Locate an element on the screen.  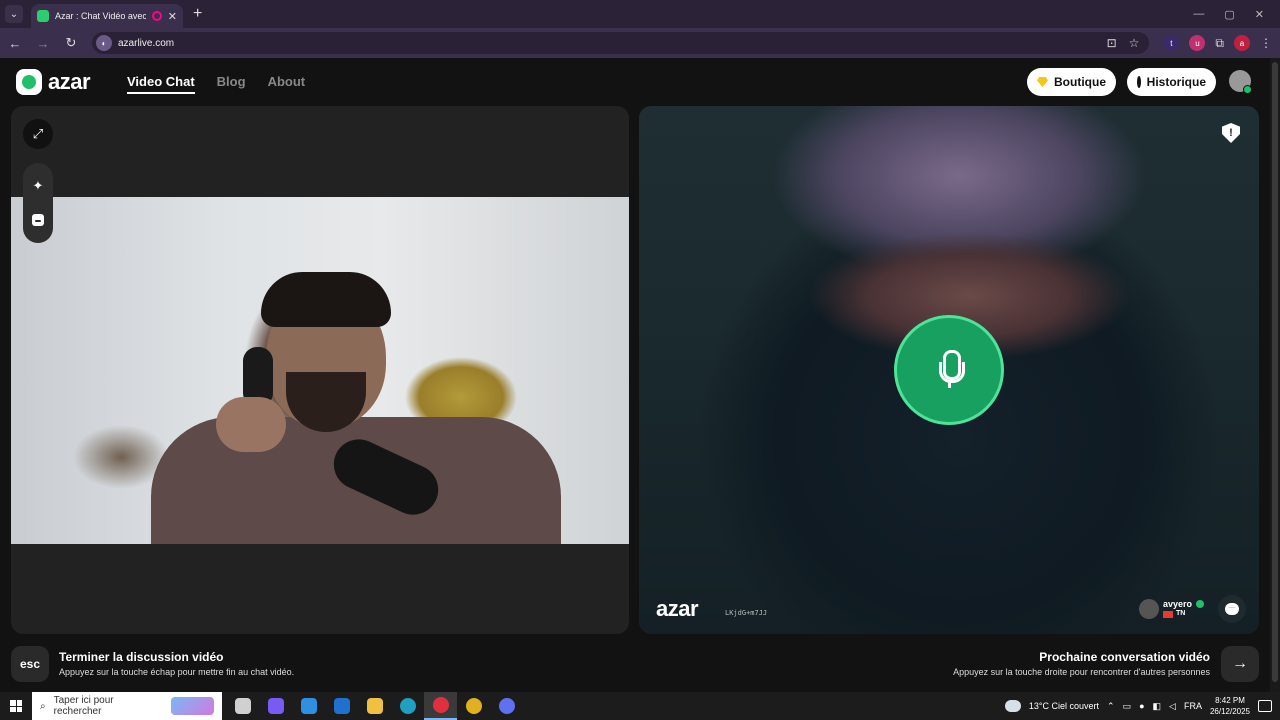
tab-close-icon: ✕ is located at coordinates (172, 16).